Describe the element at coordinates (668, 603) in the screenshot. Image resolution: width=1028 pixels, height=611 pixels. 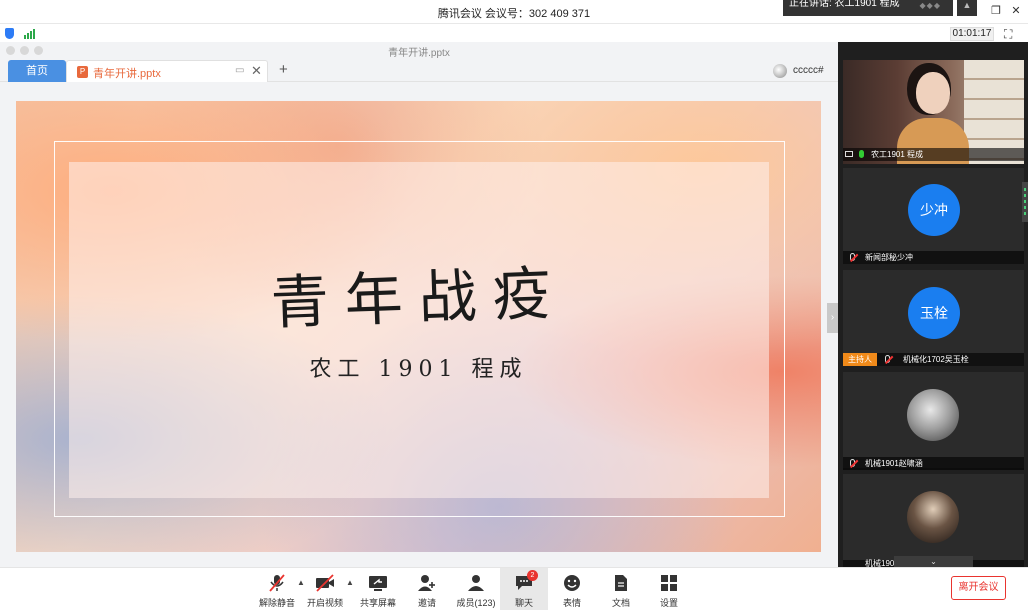
I see `settings-label: 设置` at that location.